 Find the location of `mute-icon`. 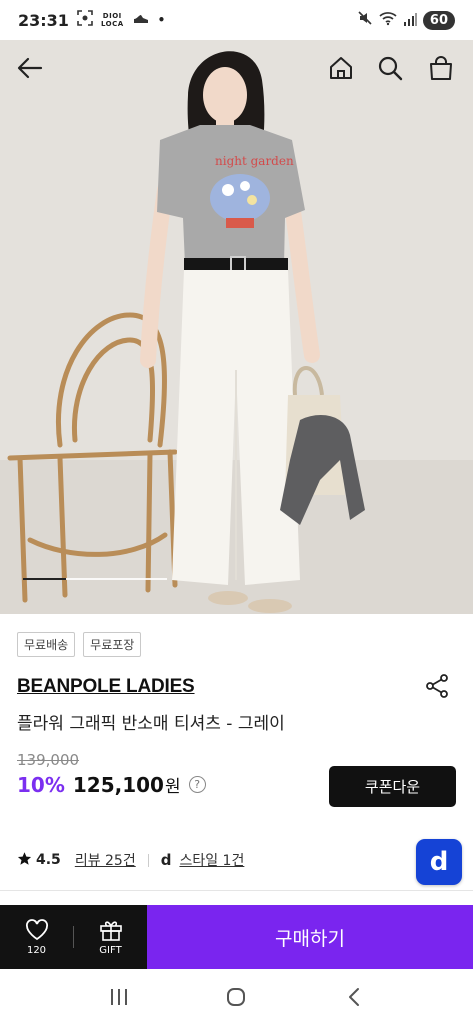

mute-icon is located at coordinates (365, 20).